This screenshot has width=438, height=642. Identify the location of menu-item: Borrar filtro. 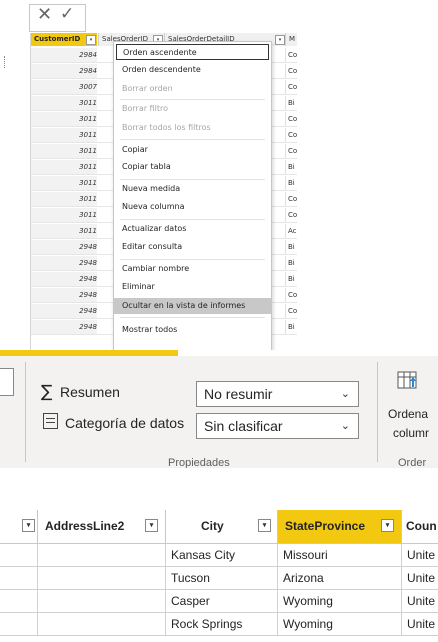
(145, 108).